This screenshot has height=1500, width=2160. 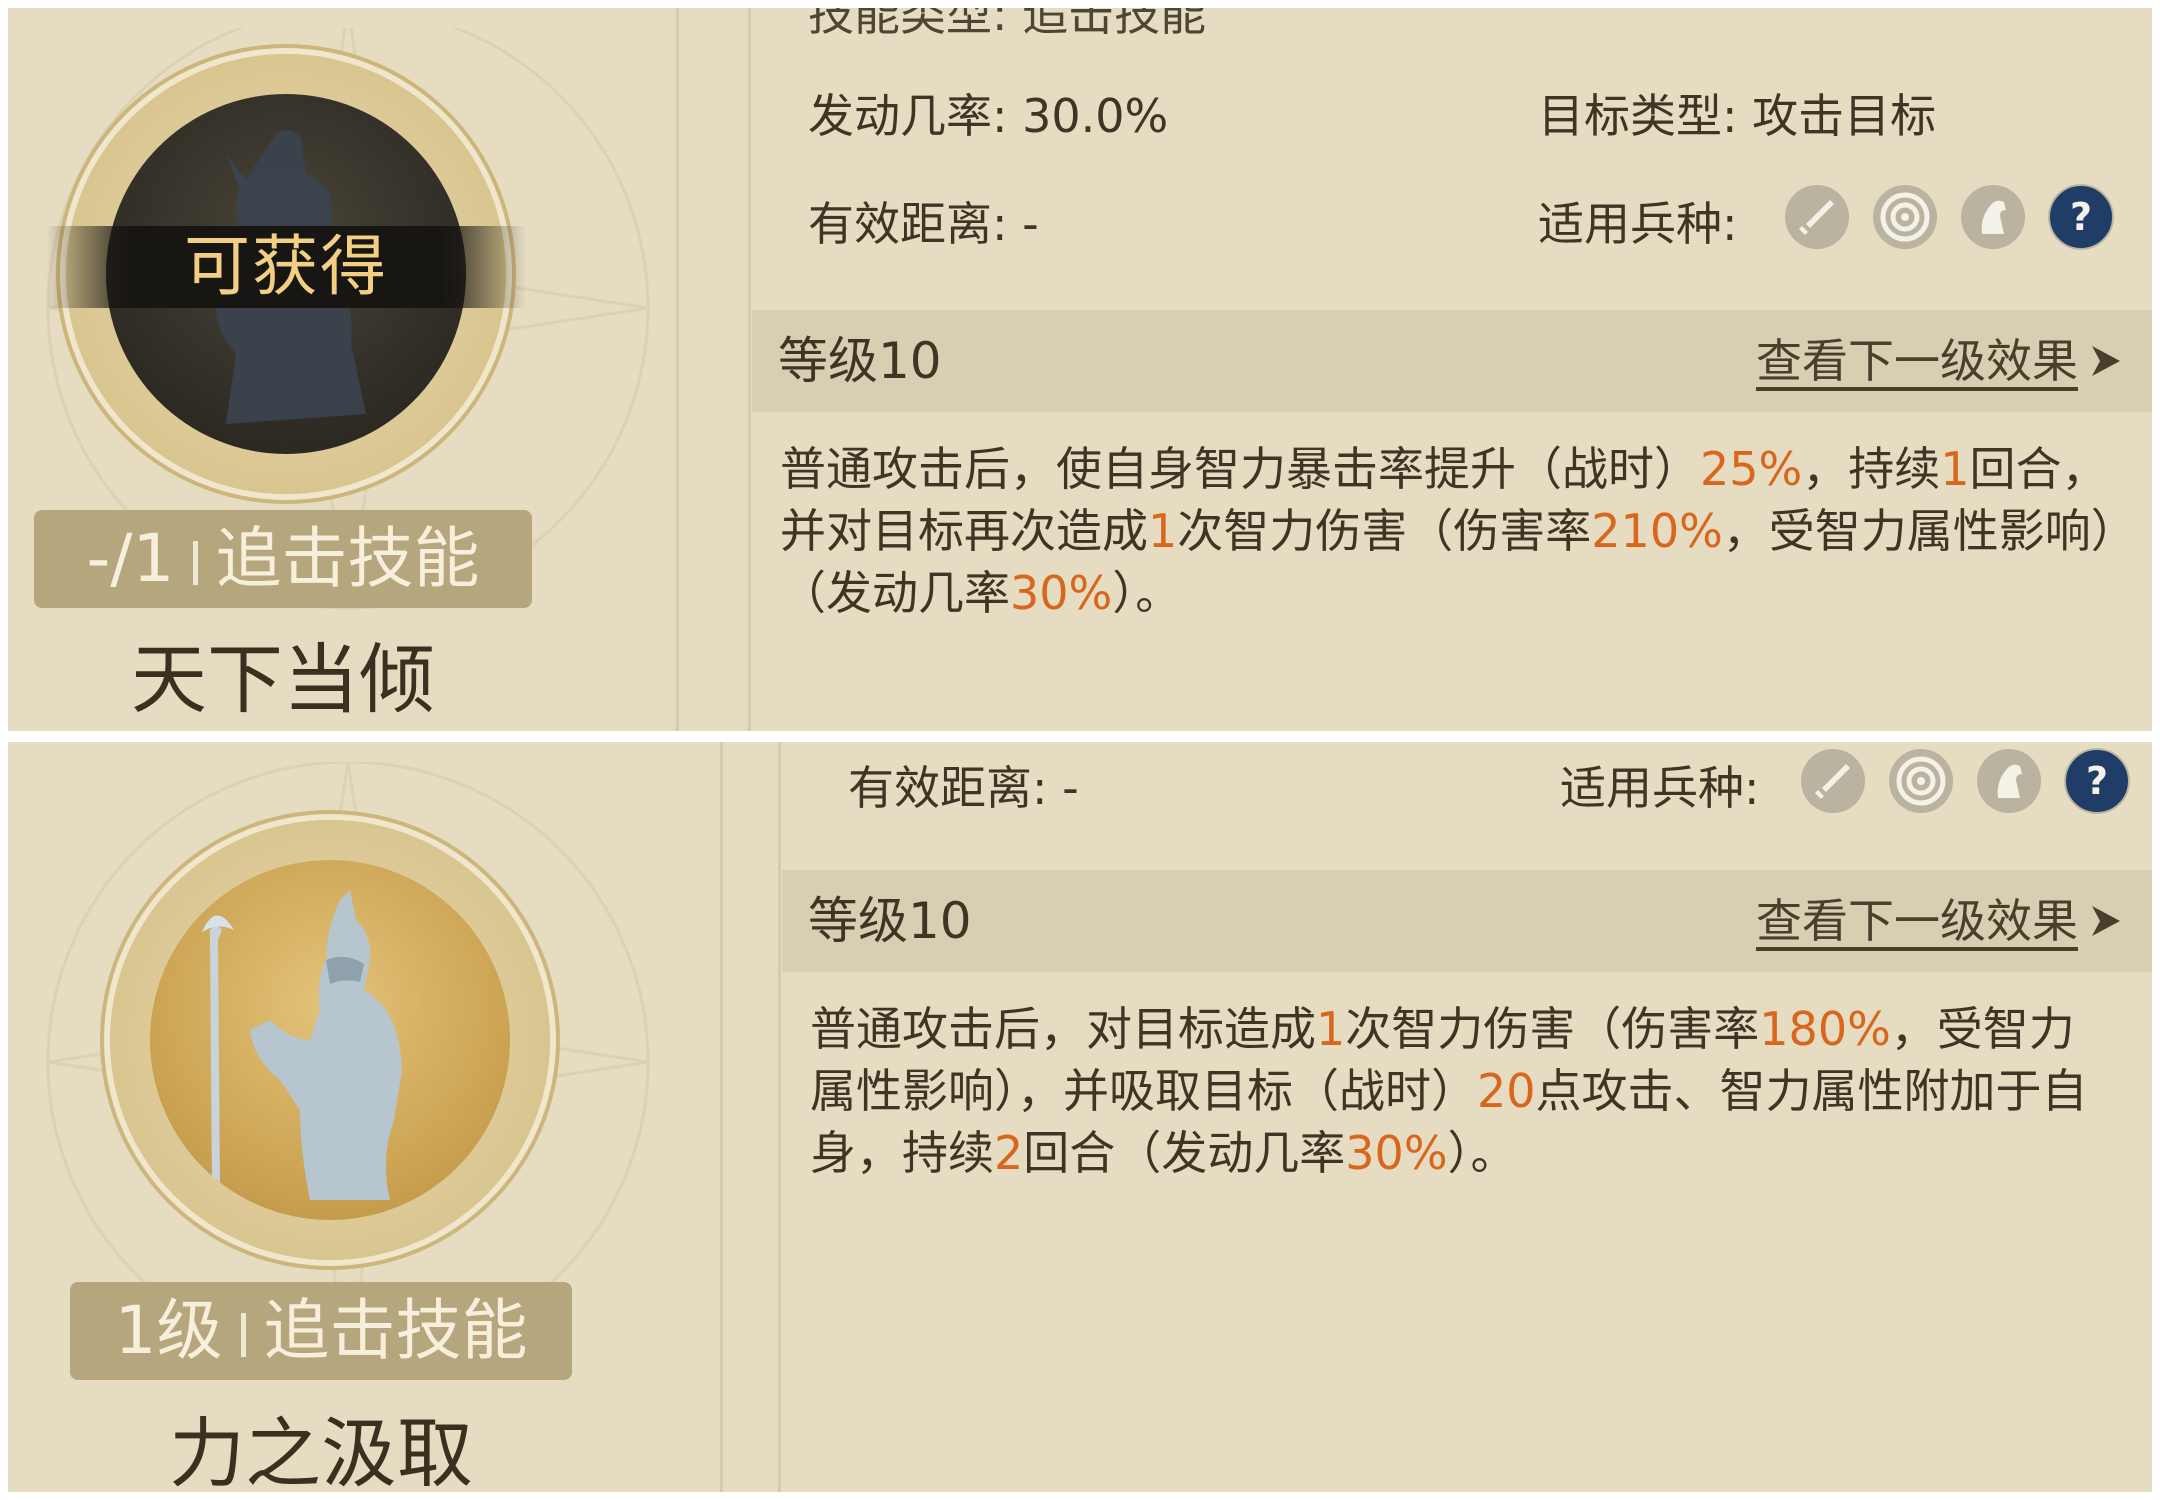 I want to click on skill-type-badge: -/1 追击技能, so click(x=283, y=559).